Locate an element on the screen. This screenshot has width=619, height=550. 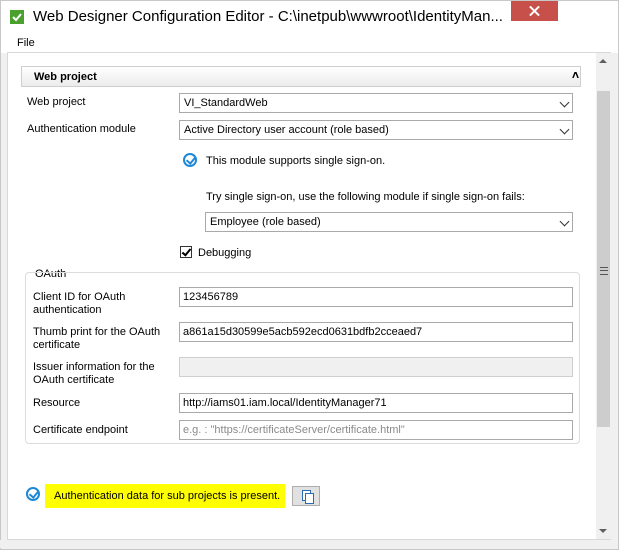
cert-endpoint-label: Certificate endpoint is located at coordinates (80, 430).